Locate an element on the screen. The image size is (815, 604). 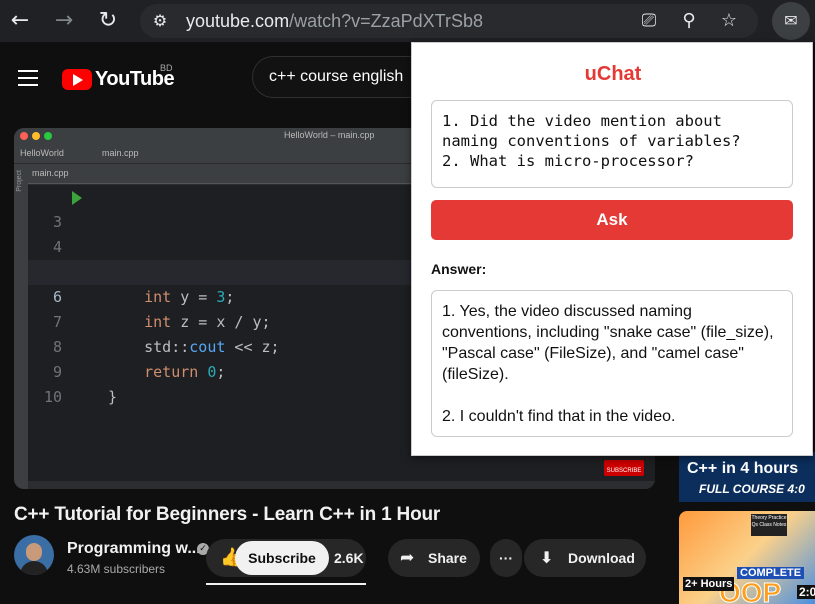
back-arrow-icon: ← is located at coordinates (20, 21).